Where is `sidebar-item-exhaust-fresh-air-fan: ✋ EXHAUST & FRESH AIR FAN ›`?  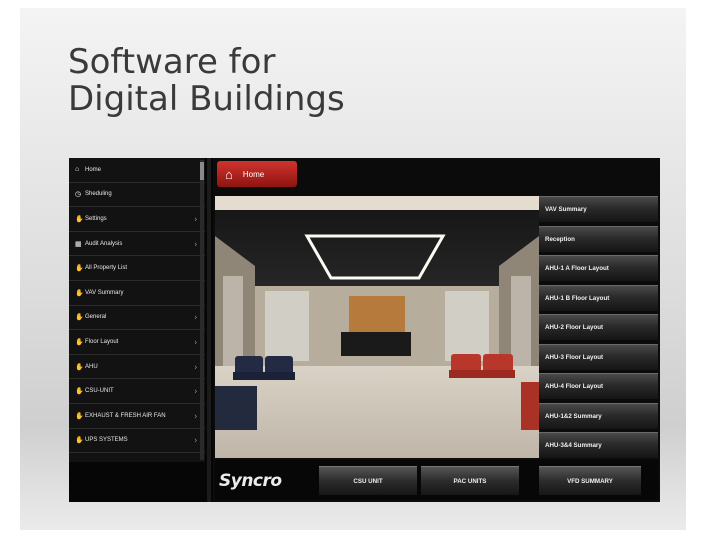 sidebar-item-exhaust-fresh-air-fan: ✋ EXHAUST & FRESH AIR FAN › is located at coordinates (137, 416).